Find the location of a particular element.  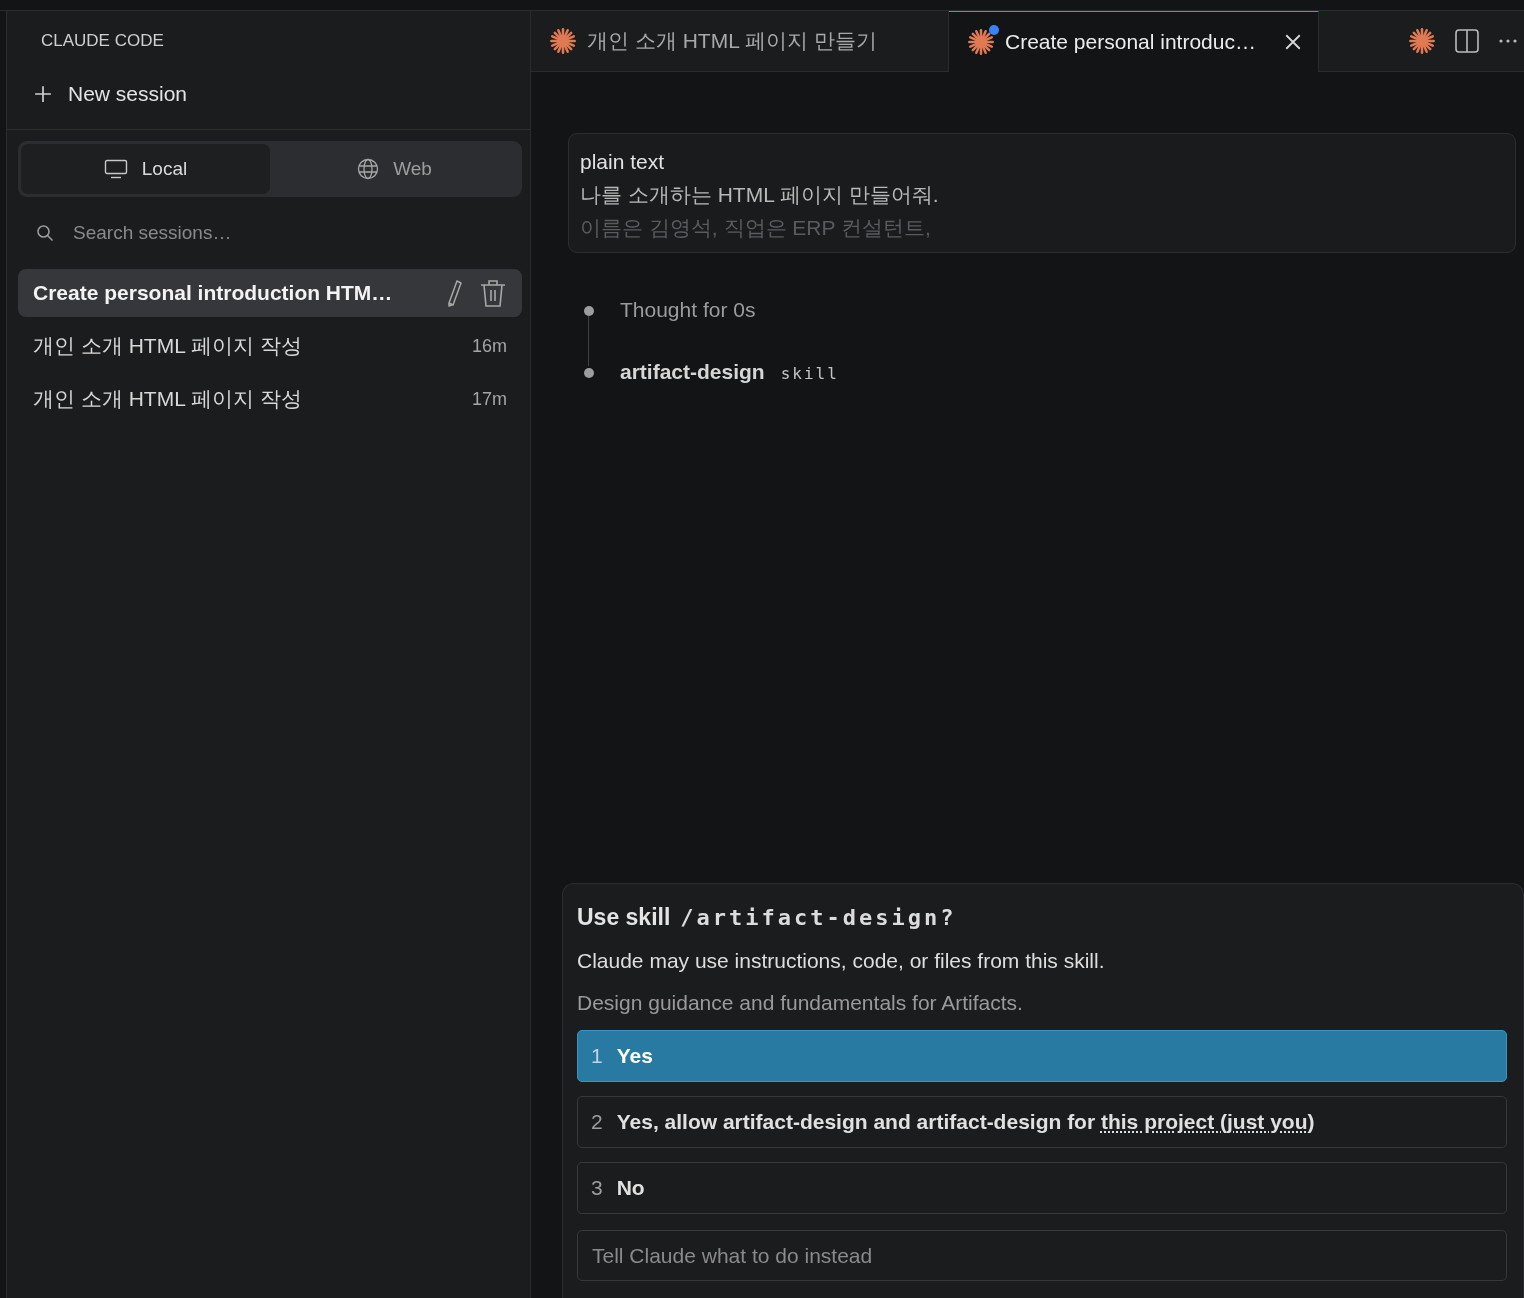

thought-text: Thought for 0s is located at coordinates (688, 310).